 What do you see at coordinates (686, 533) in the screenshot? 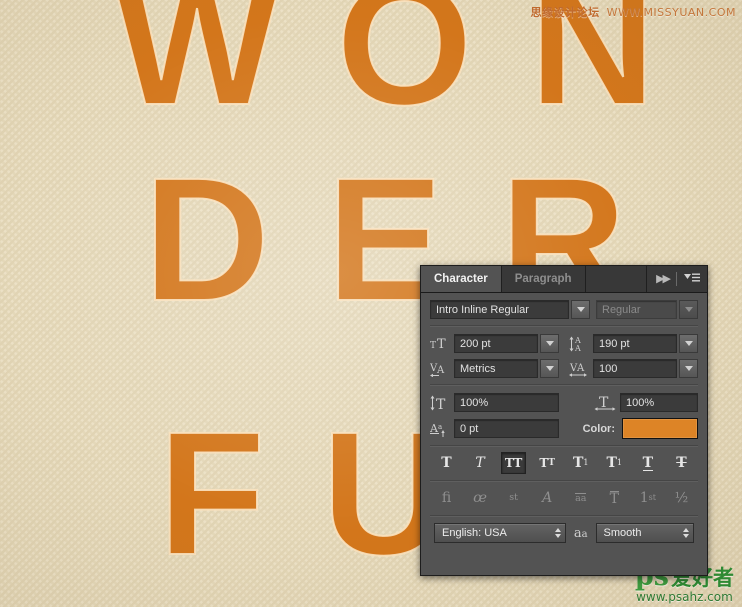
I see `antialias-spinner-icon` at bounding box center [686, 533].